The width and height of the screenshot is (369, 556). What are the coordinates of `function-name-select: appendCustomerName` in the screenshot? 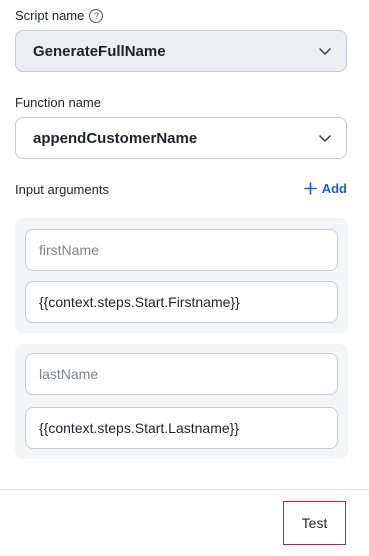 It's located at (181, 138).